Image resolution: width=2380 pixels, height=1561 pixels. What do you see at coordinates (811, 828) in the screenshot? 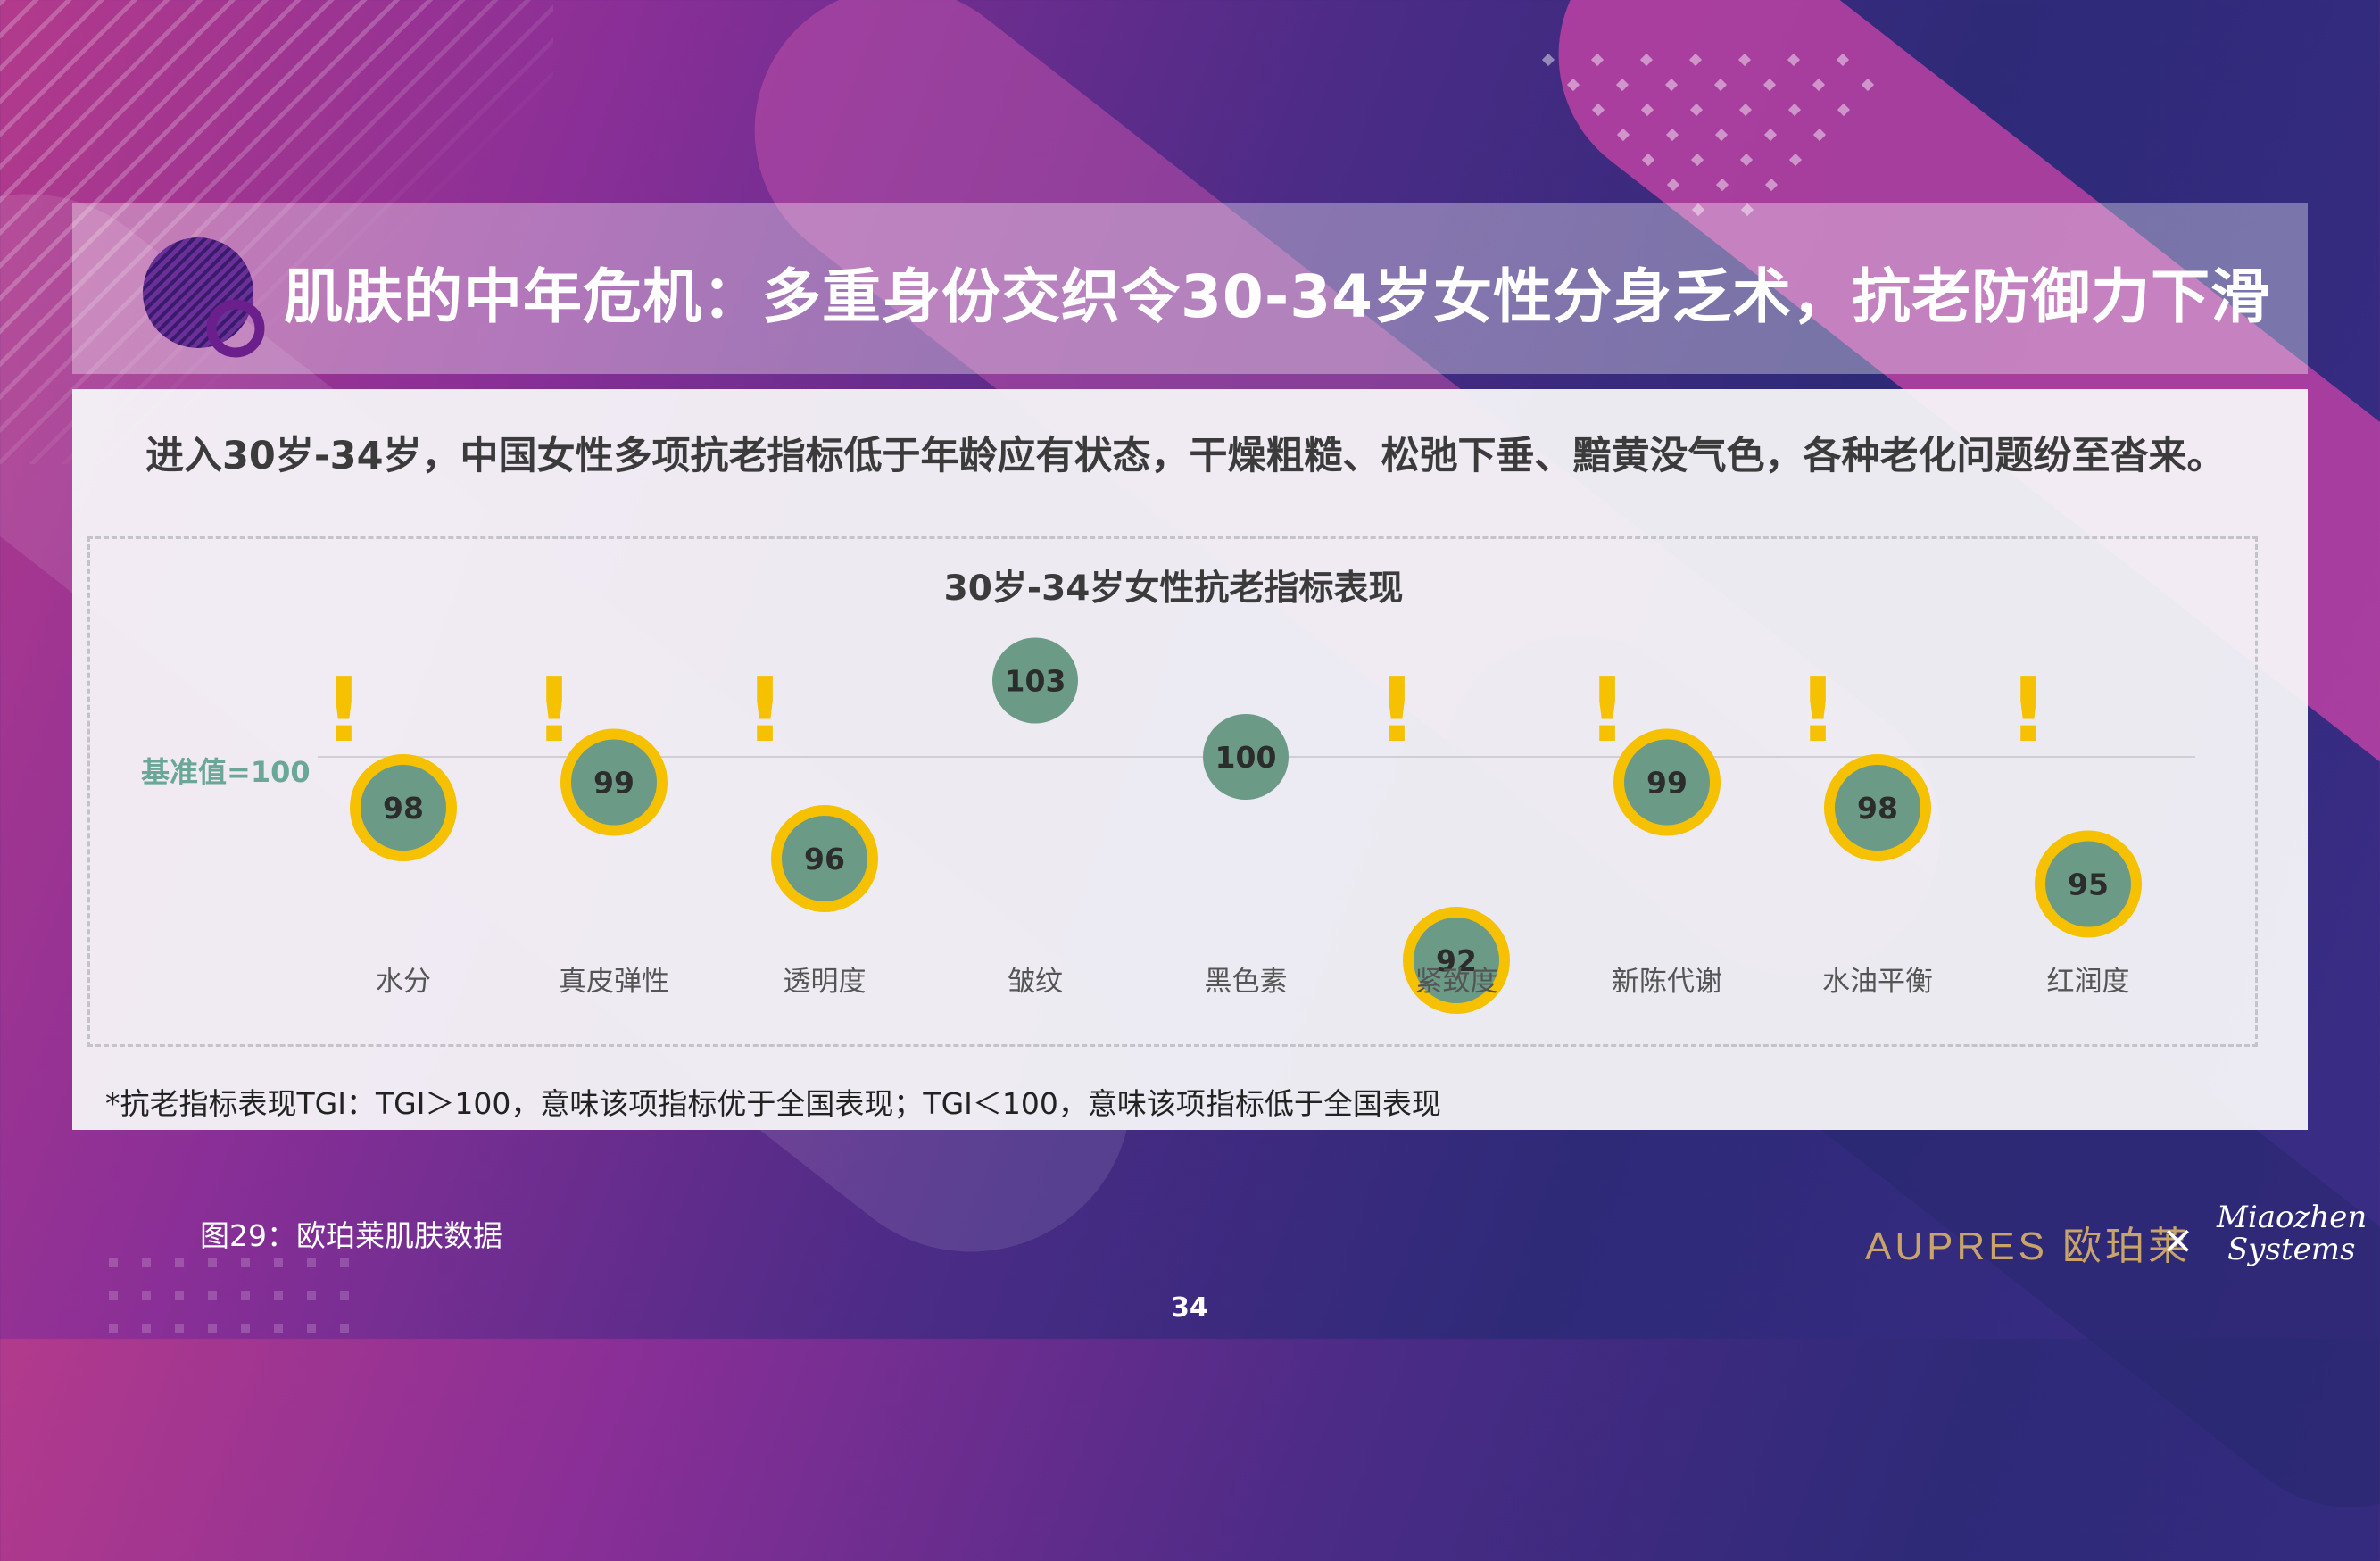
I see `chart-point-group: 96! 透明度` at bounding box center [811, 828].